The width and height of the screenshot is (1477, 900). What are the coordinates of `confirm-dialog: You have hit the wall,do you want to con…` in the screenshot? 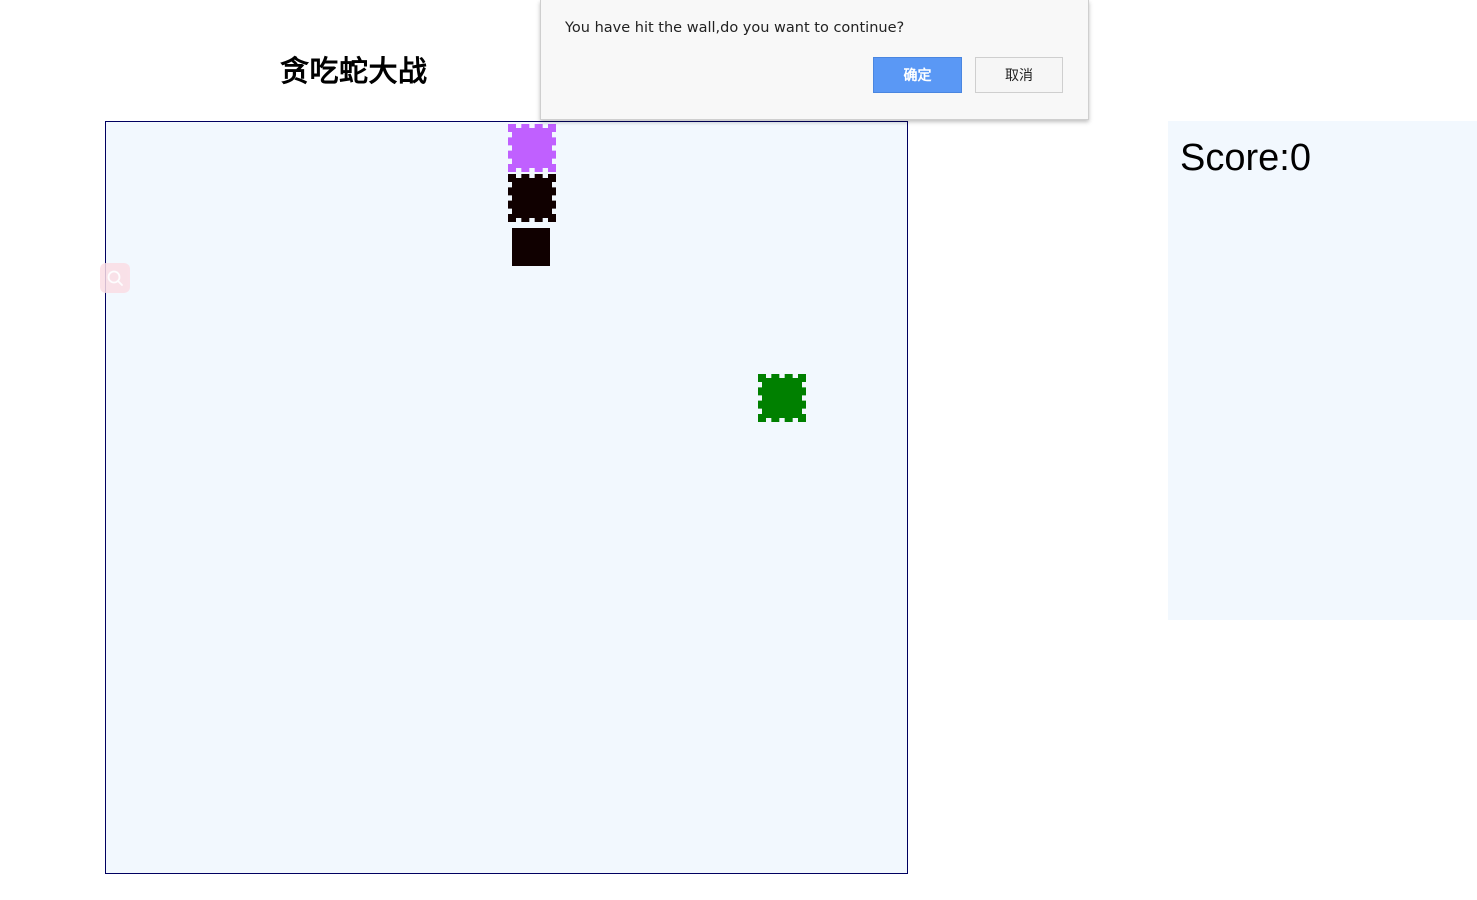 It's located at (814, 60).